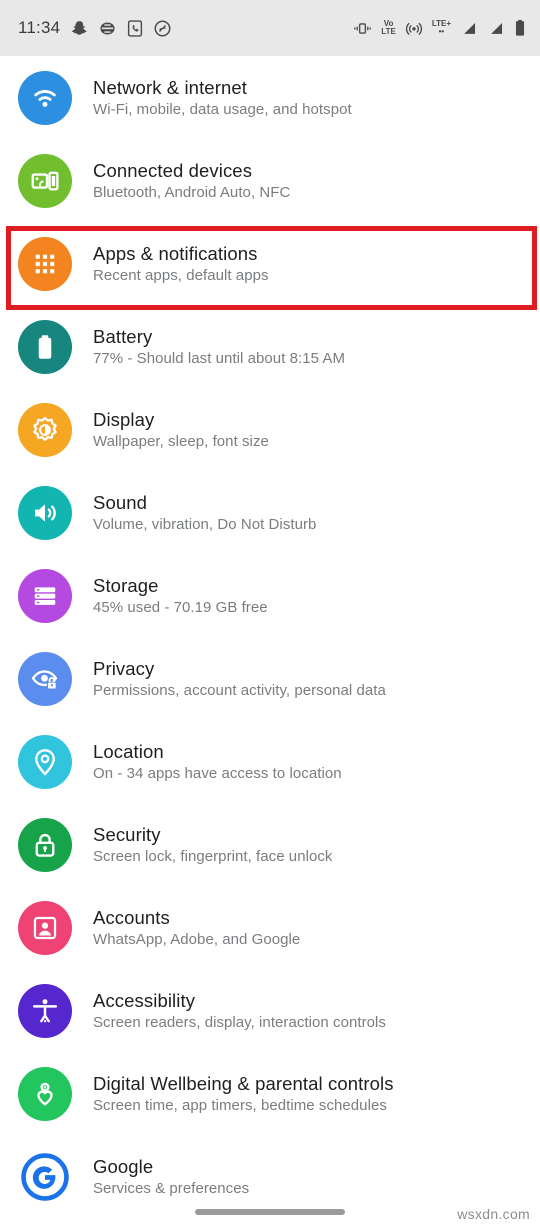 Image resolution: width=540 pixels, height=1230 pixels. What do you see at coordinates (170, 87) in the screenshot?
I see `settings-row-title: Network & internet` at bounding box center [170, 87].